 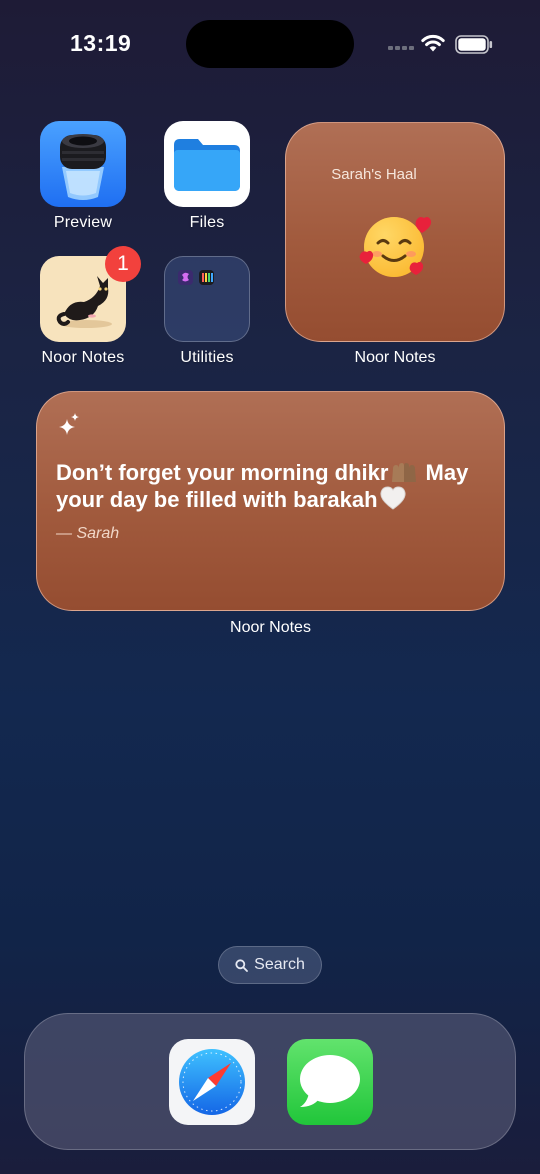 I want to click on files-folder-icon, so click(x=207, y=164).